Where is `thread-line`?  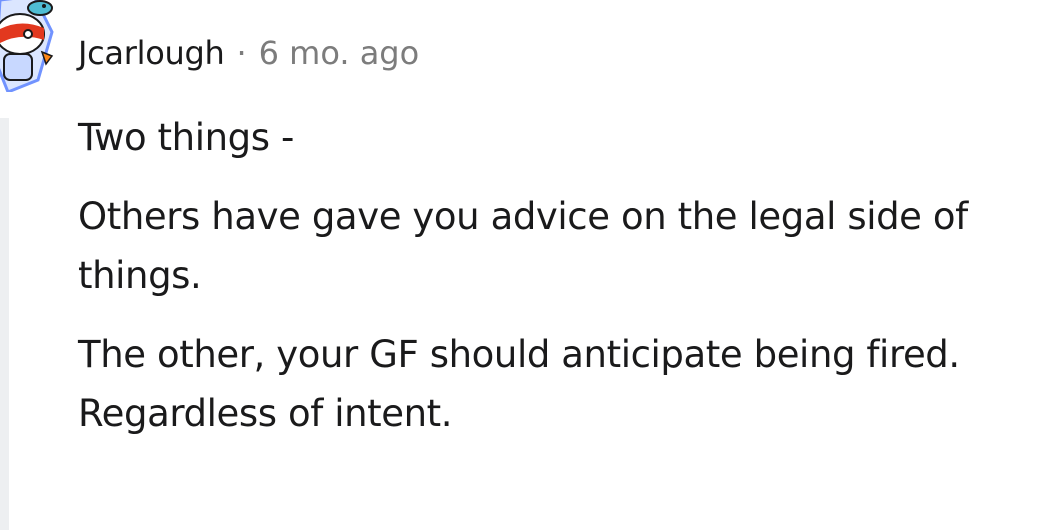 thread-line is located at coordinates (4, 324).